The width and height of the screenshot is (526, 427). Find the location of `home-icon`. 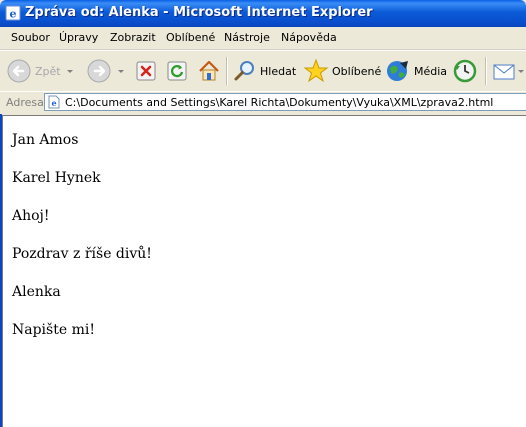

home-icon is located at coordinates (209, 70).